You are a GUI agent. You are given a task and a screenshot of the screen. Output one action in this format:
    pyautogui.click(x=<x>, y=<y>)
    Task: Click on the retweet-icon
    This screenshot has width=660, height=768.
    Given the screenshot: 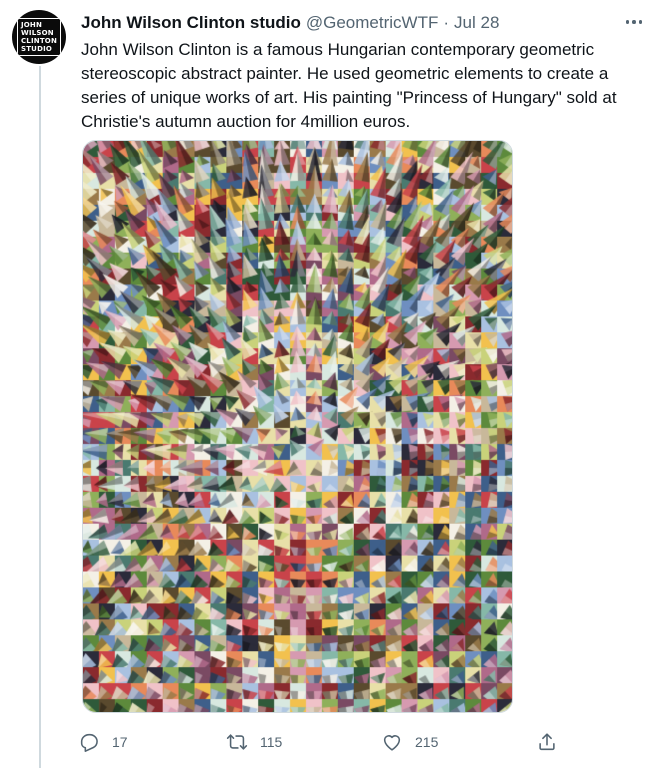 What is the action you would take?
    pyautogui.click(x=237, y=742)
    